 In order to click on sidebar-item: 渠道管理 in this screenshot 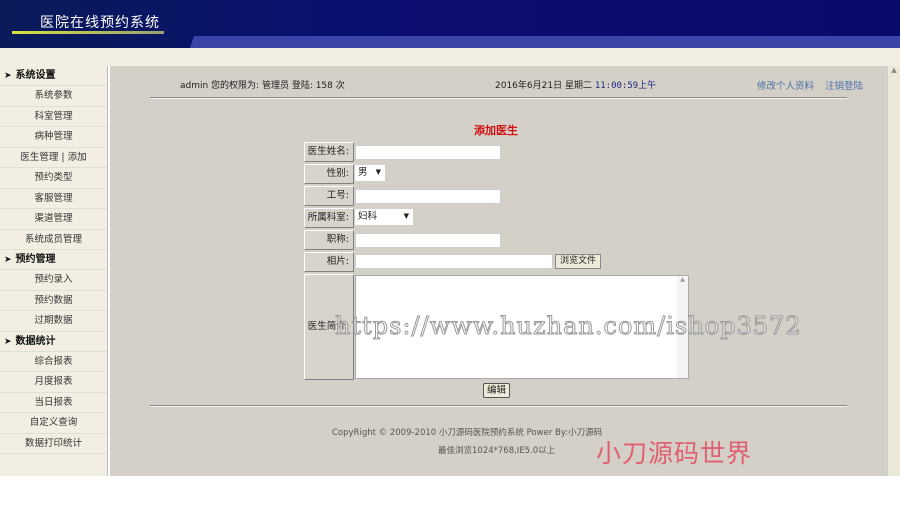, I will do `click(53, 219)`.